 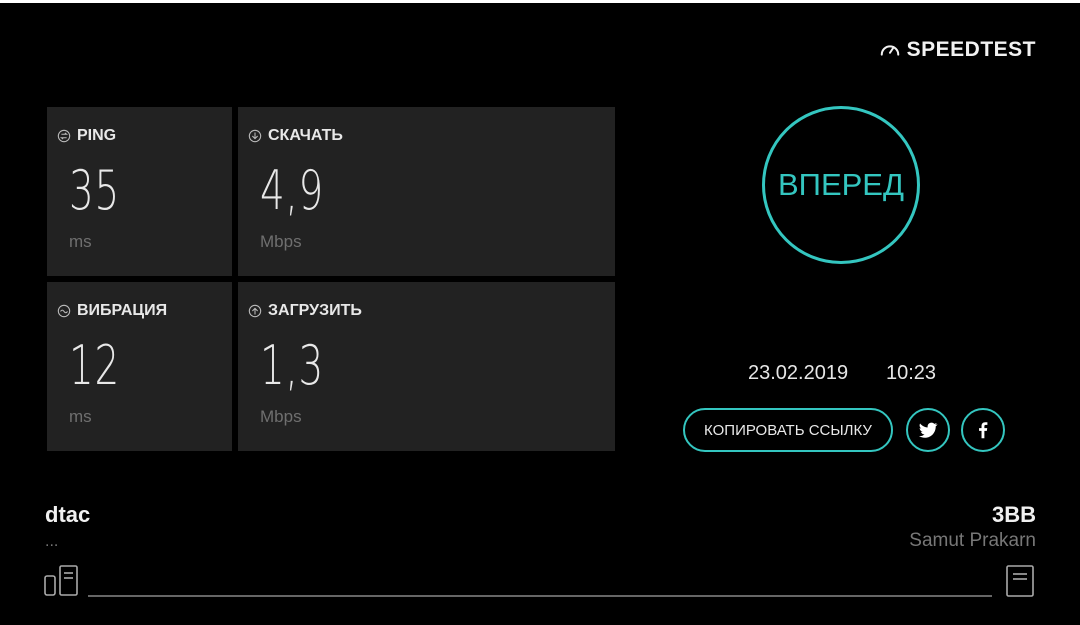 What do you see at coordinates (122, 310) in the screenshot?
I see `jitter-label: ВИБРАЦИЯ` at bounding box center [122, 310].